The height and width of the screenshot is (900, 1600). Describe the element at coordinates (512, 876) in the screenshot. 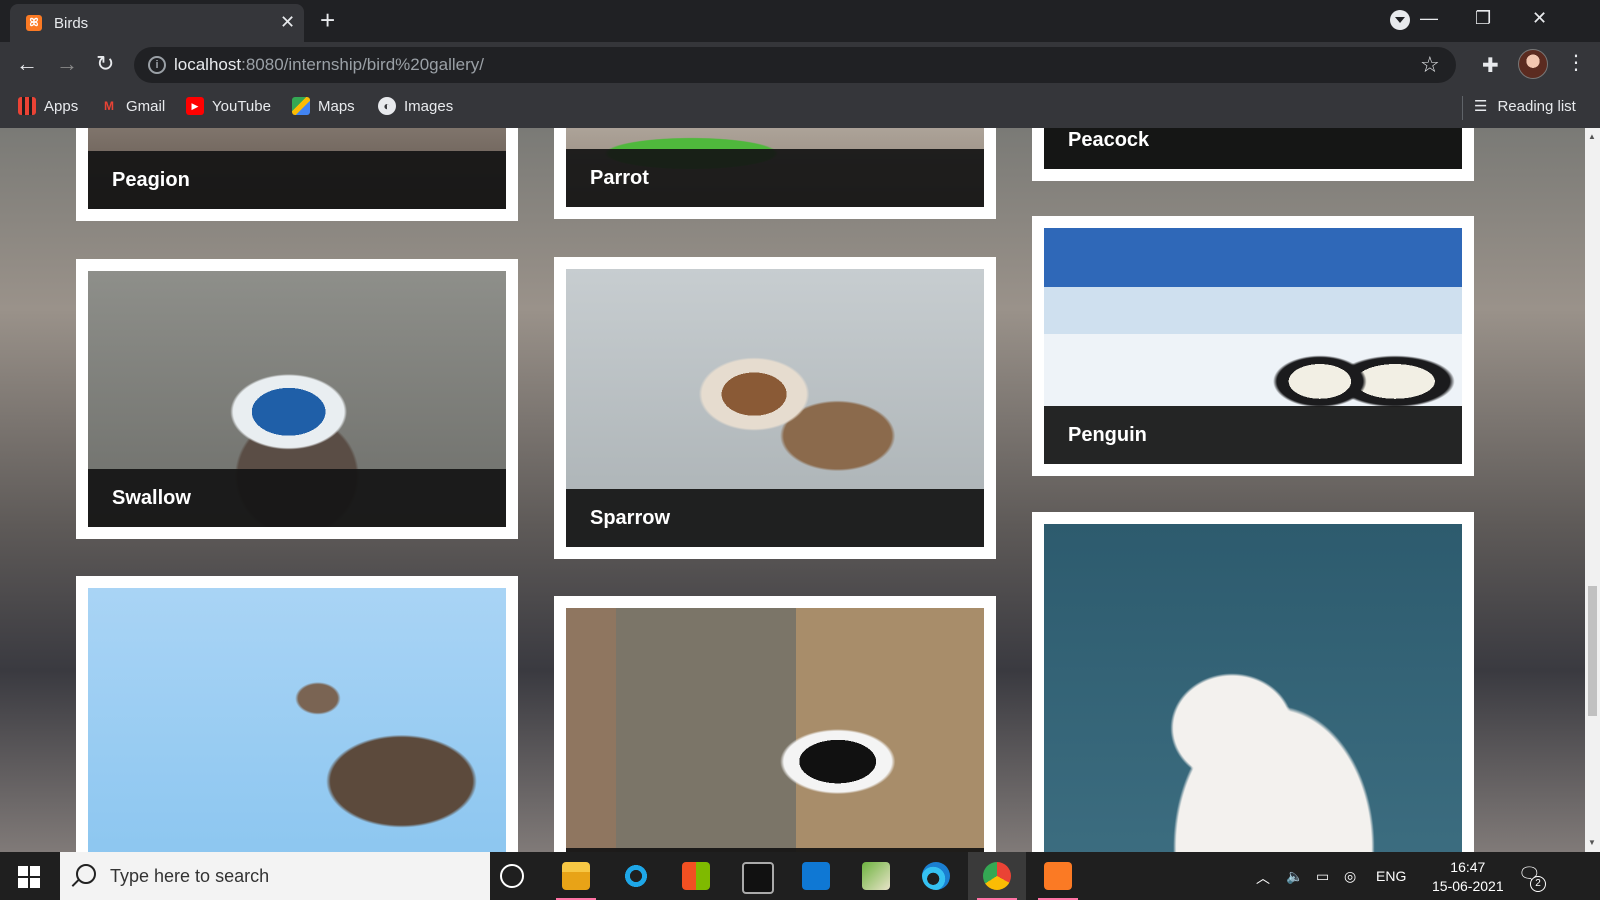

I see `cortana-icon` at that location.